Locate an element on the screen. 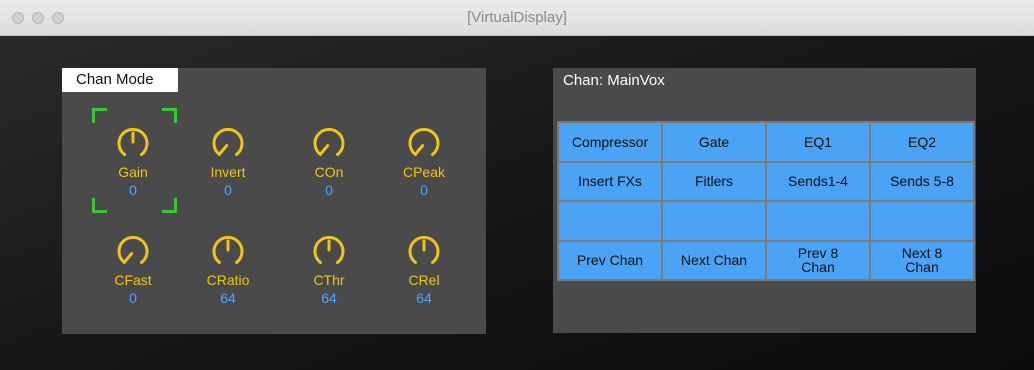 Image resolution: width=1034 pixels, height=370 pixels. knob-label: CRatio is located at coordinates (228, 280).